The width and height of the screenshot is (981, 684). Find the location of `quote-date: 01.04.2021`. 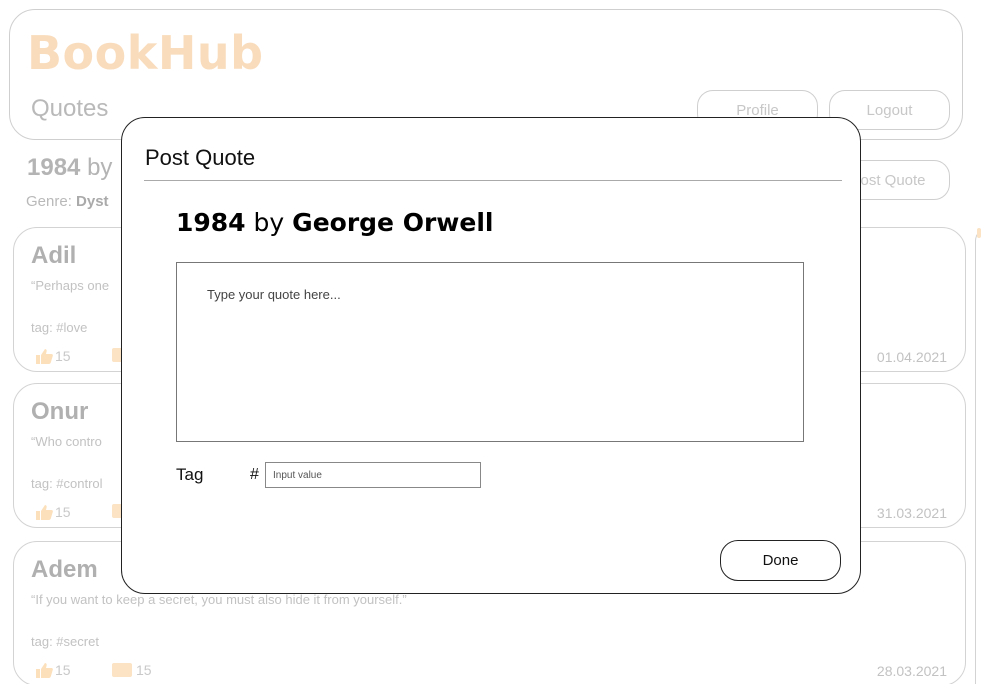

quote-date: 01.04.2021 is located at coordinates (911, 357).